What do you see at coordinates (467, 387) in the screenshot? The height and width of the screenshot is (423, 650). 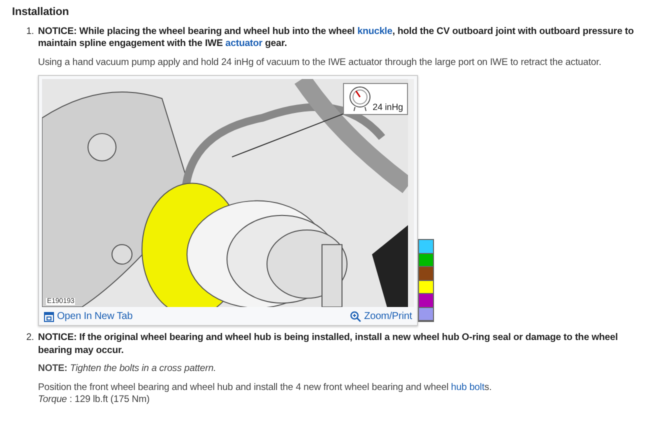 I see `link: hub bolt` at bounding box center [467, 387].